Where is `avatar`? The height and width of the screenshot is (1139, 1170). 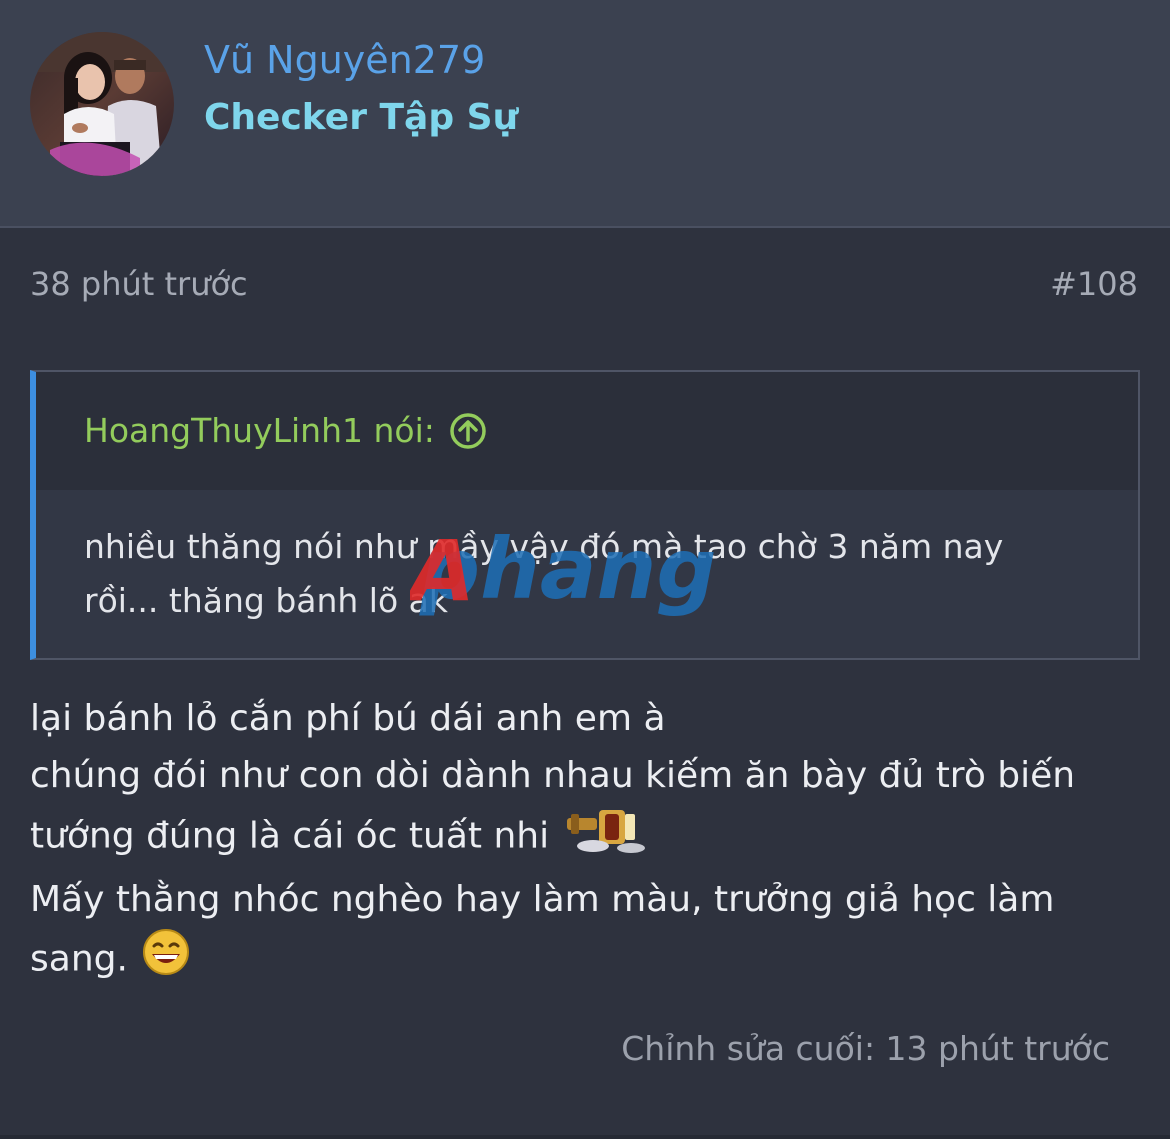
avatar is located at coordinates (102, 104).